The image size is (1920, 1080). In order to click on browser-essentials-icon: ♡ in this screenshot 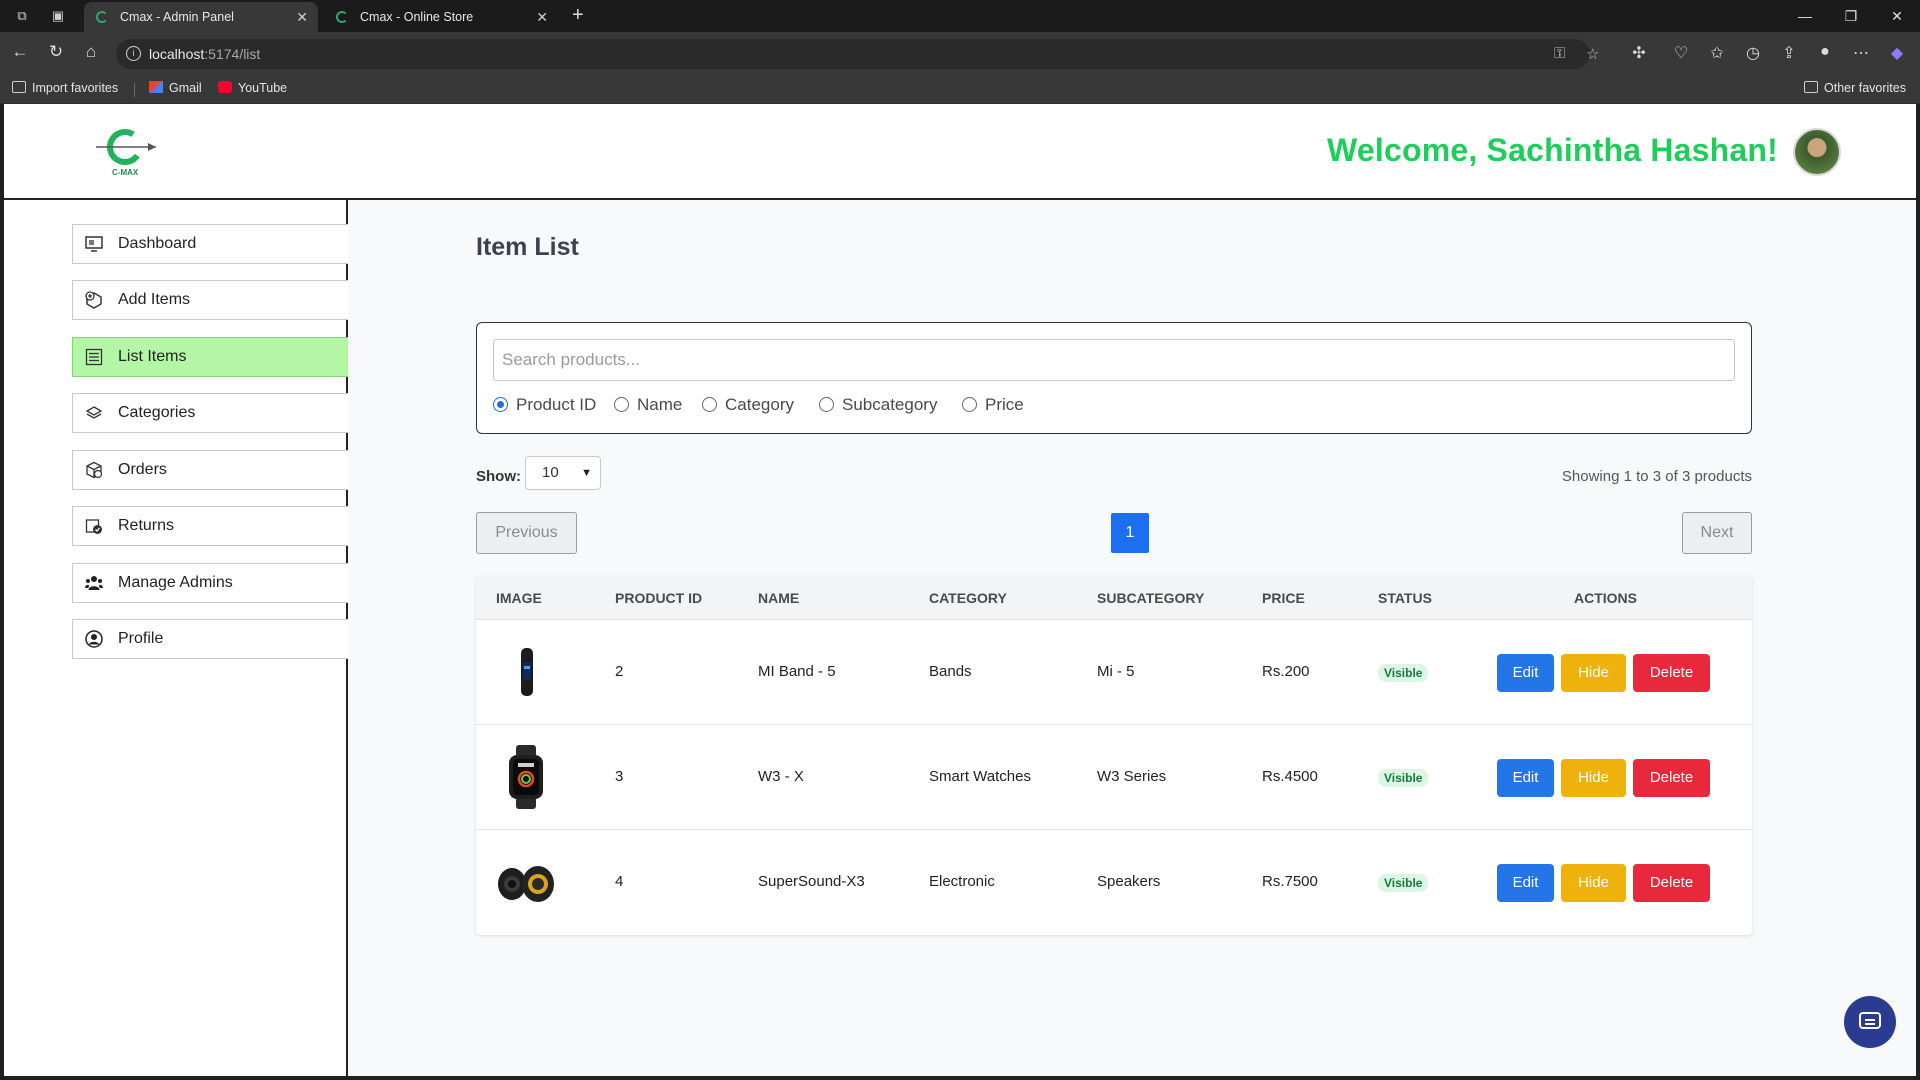, I will do `click(1681, 53)`.